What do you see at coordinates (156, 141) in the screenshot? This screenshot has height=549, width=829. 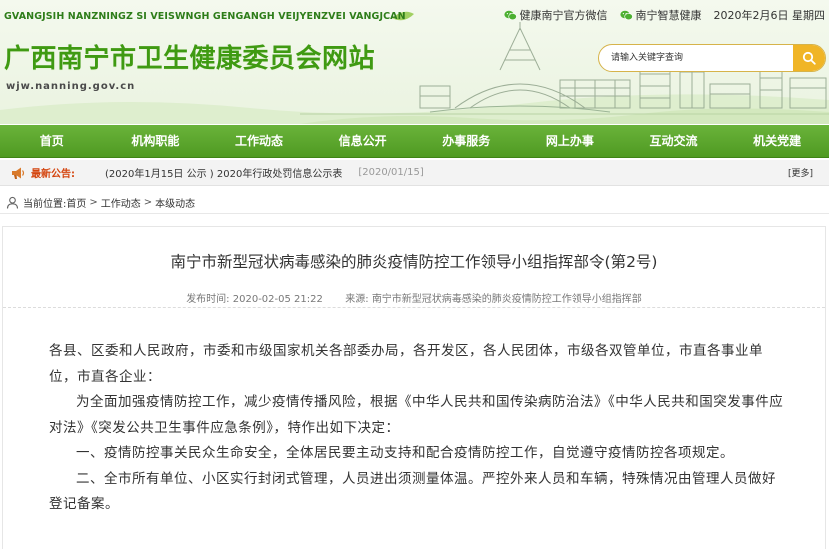 I see `nav-item-org-functions: 机构职能` at bounding box center [156, 141].